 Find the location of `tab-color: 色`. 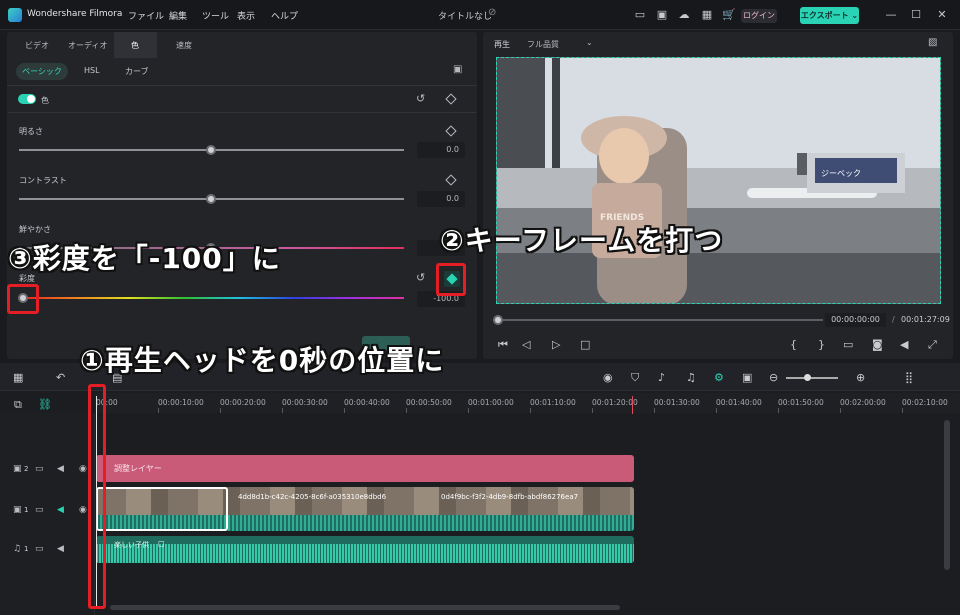

tab-color: 色 is located at coordinates (135, 45).